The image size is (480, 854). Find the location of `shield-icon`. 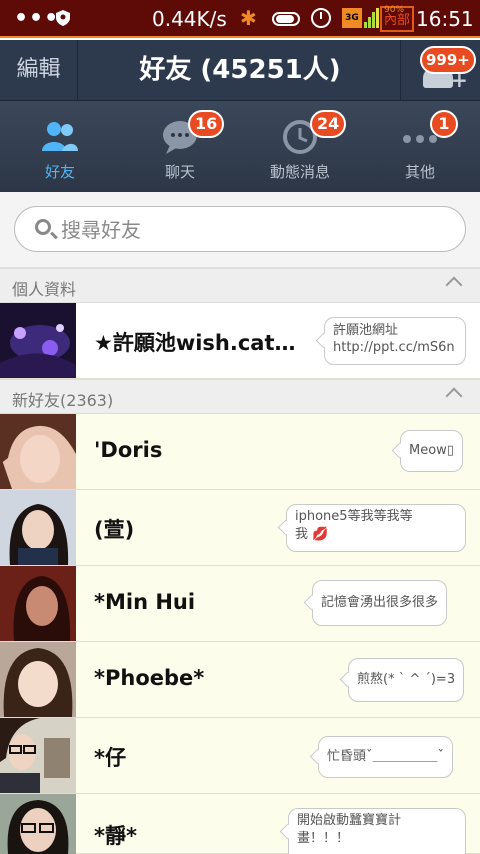

shield-icon is located at coordinates (63, 18).